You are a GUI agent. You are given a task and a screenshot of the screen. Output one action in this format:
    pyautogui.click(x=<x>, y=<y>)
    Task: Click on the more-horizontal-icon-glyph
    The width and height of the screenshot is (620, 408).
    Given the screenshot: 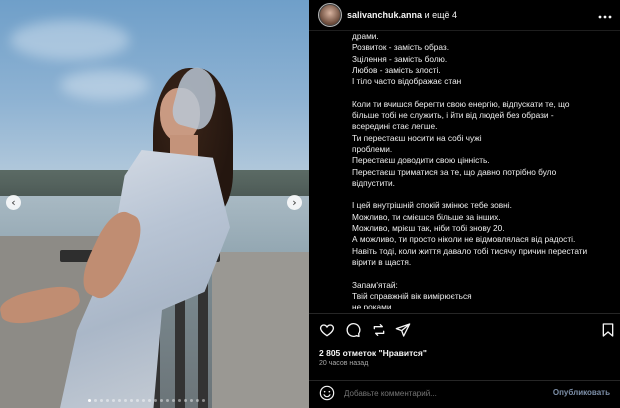 What is the action you would take?
    pyautogui.click(x=605, y=17)
    